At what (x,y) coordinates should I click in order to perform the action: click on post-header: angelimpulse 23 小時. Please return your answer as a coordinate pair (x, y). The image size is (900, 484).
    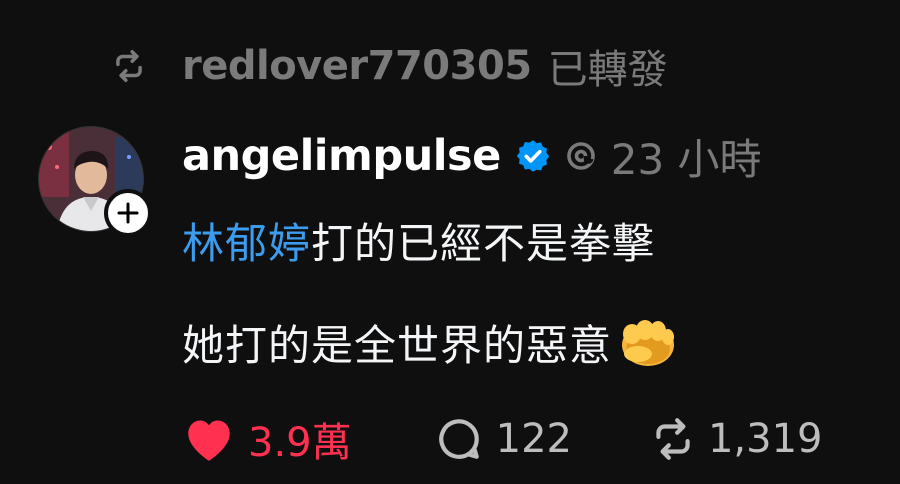
    Looking at the image, I should click on (472, 156).